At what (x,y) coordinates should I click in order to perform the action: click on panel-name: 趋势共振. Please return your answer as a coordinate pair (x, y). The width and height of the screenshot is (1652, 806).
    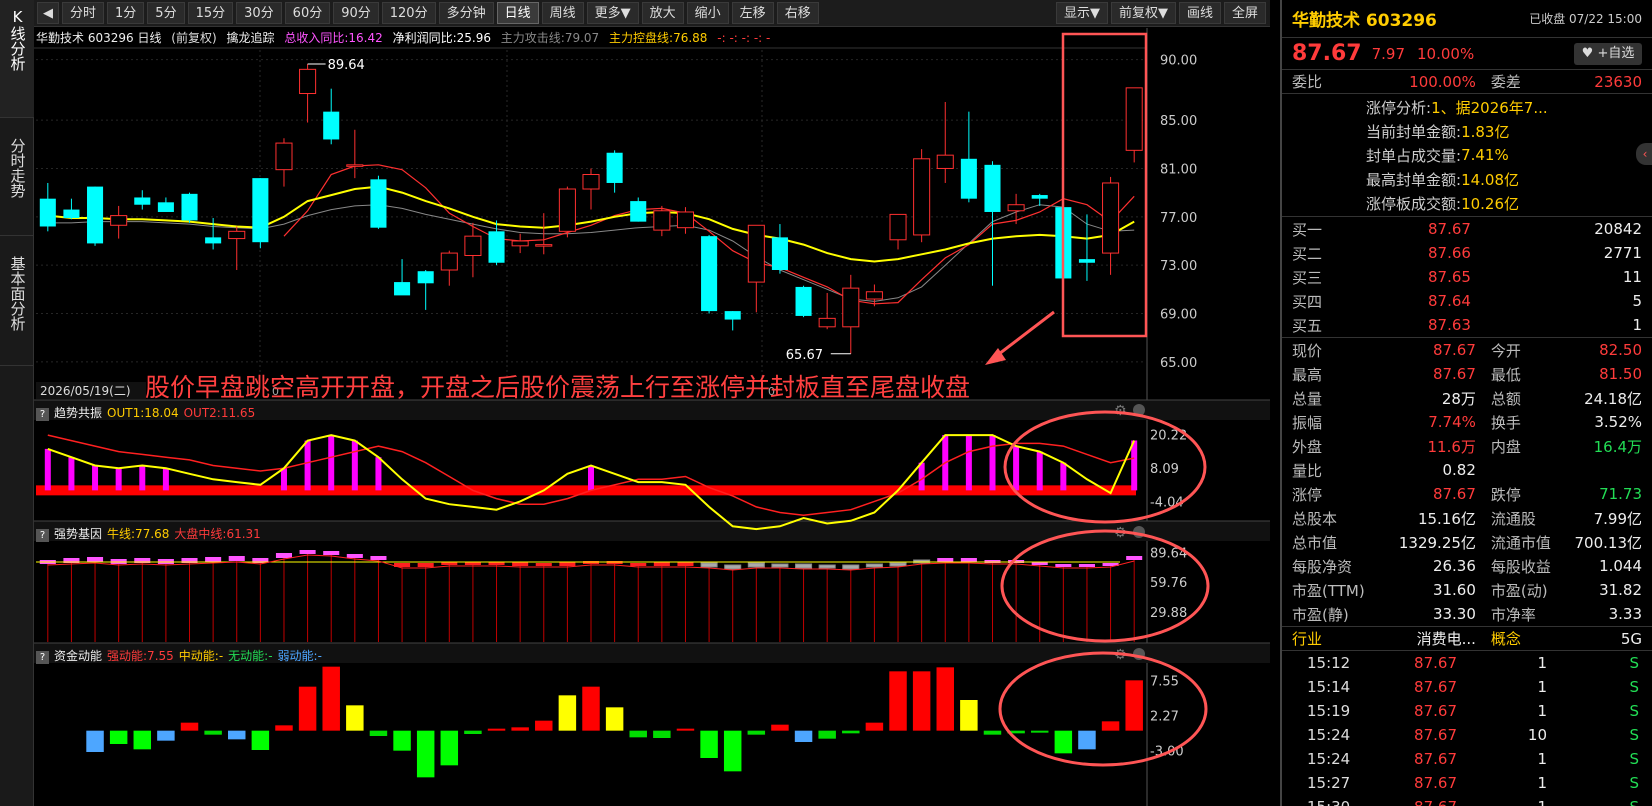
    Looking at the image, I should click on (78, 413).